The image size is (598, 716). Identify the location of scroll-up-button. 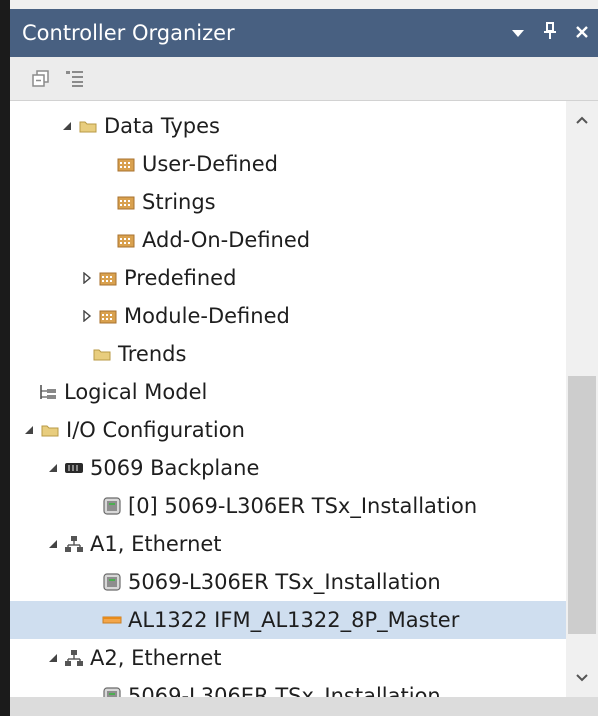
(582, 120).